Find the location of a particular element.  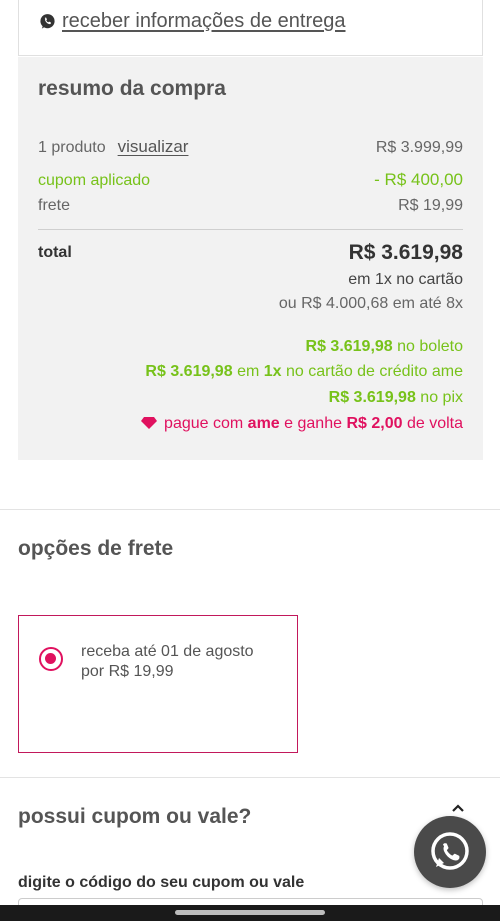

pix-amount: R$ 3.619,98 is located at coordinates (372, 397).